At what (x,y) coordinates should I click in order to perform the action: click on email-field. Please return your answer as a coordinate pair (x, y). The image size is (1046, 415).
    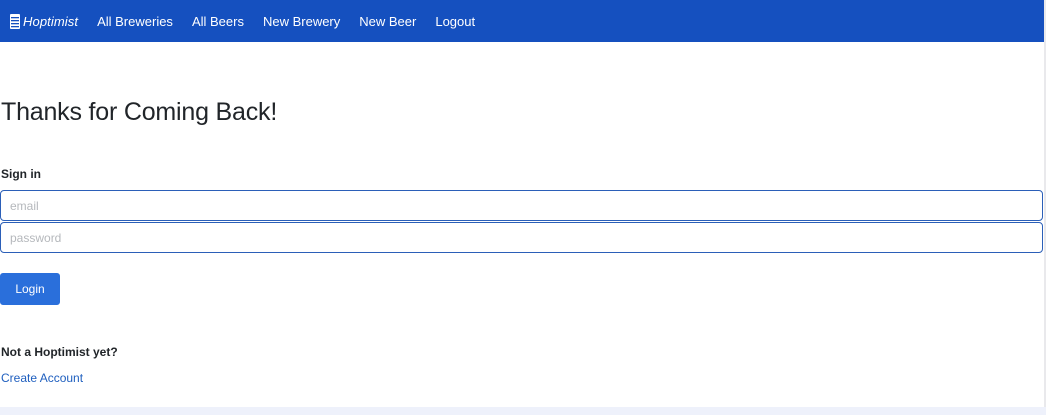
    Looking at the image, I should click on (521, 205).